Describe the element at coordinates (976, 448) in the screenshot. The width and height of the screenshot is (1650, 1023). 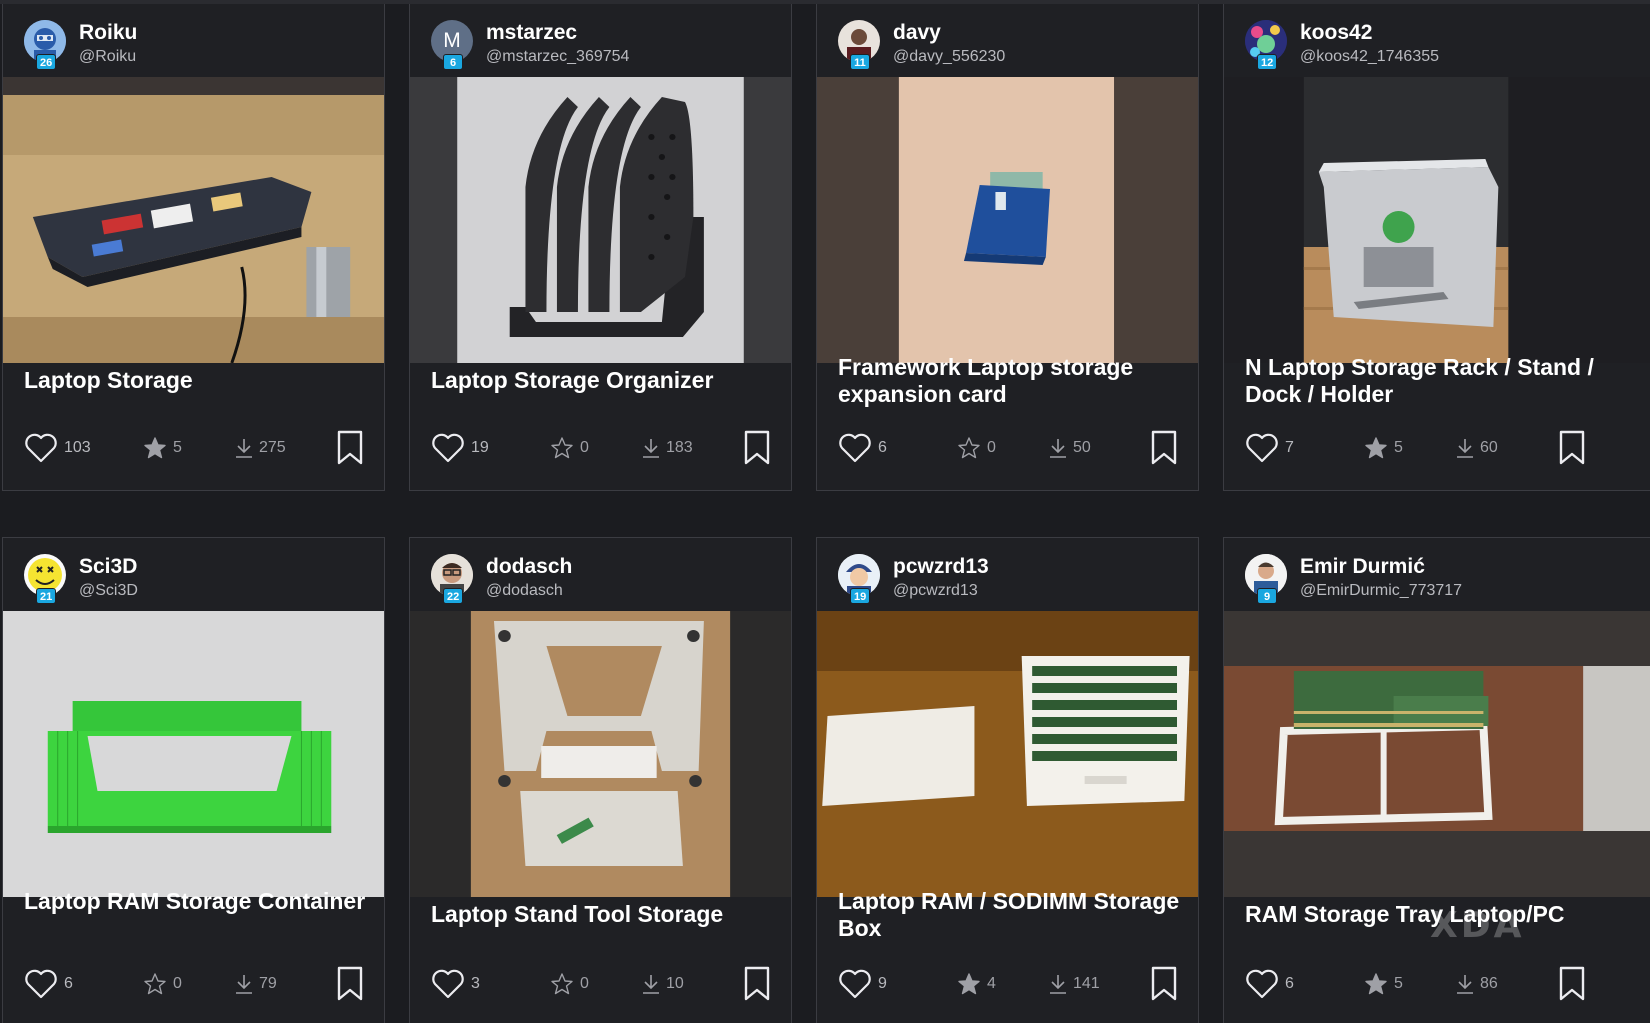
I see `rating: 0` at that location.